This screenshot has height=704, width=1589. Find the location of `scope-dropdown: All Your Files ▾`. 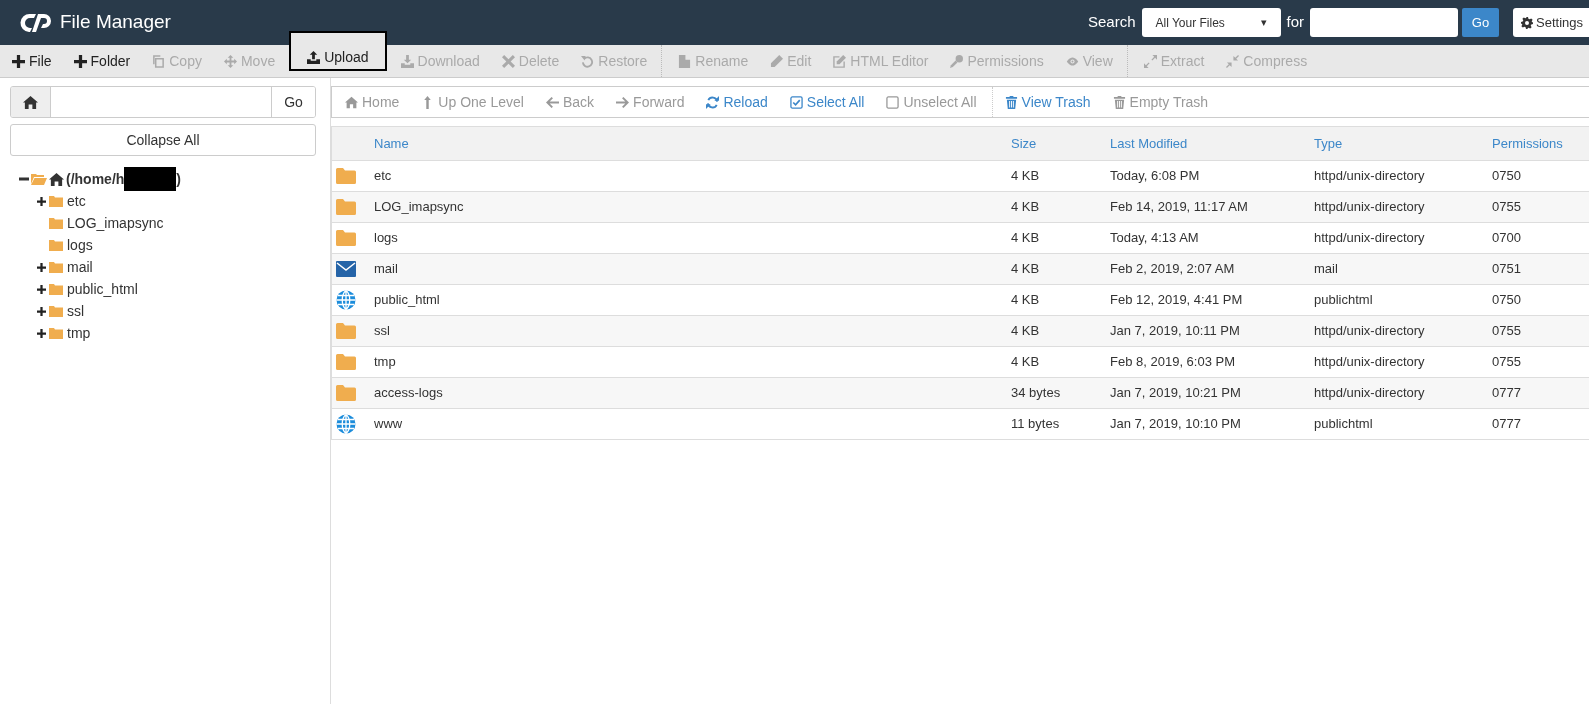

scope-dropdown: All Your Files ▾ is located at coordinates (1211, 22).